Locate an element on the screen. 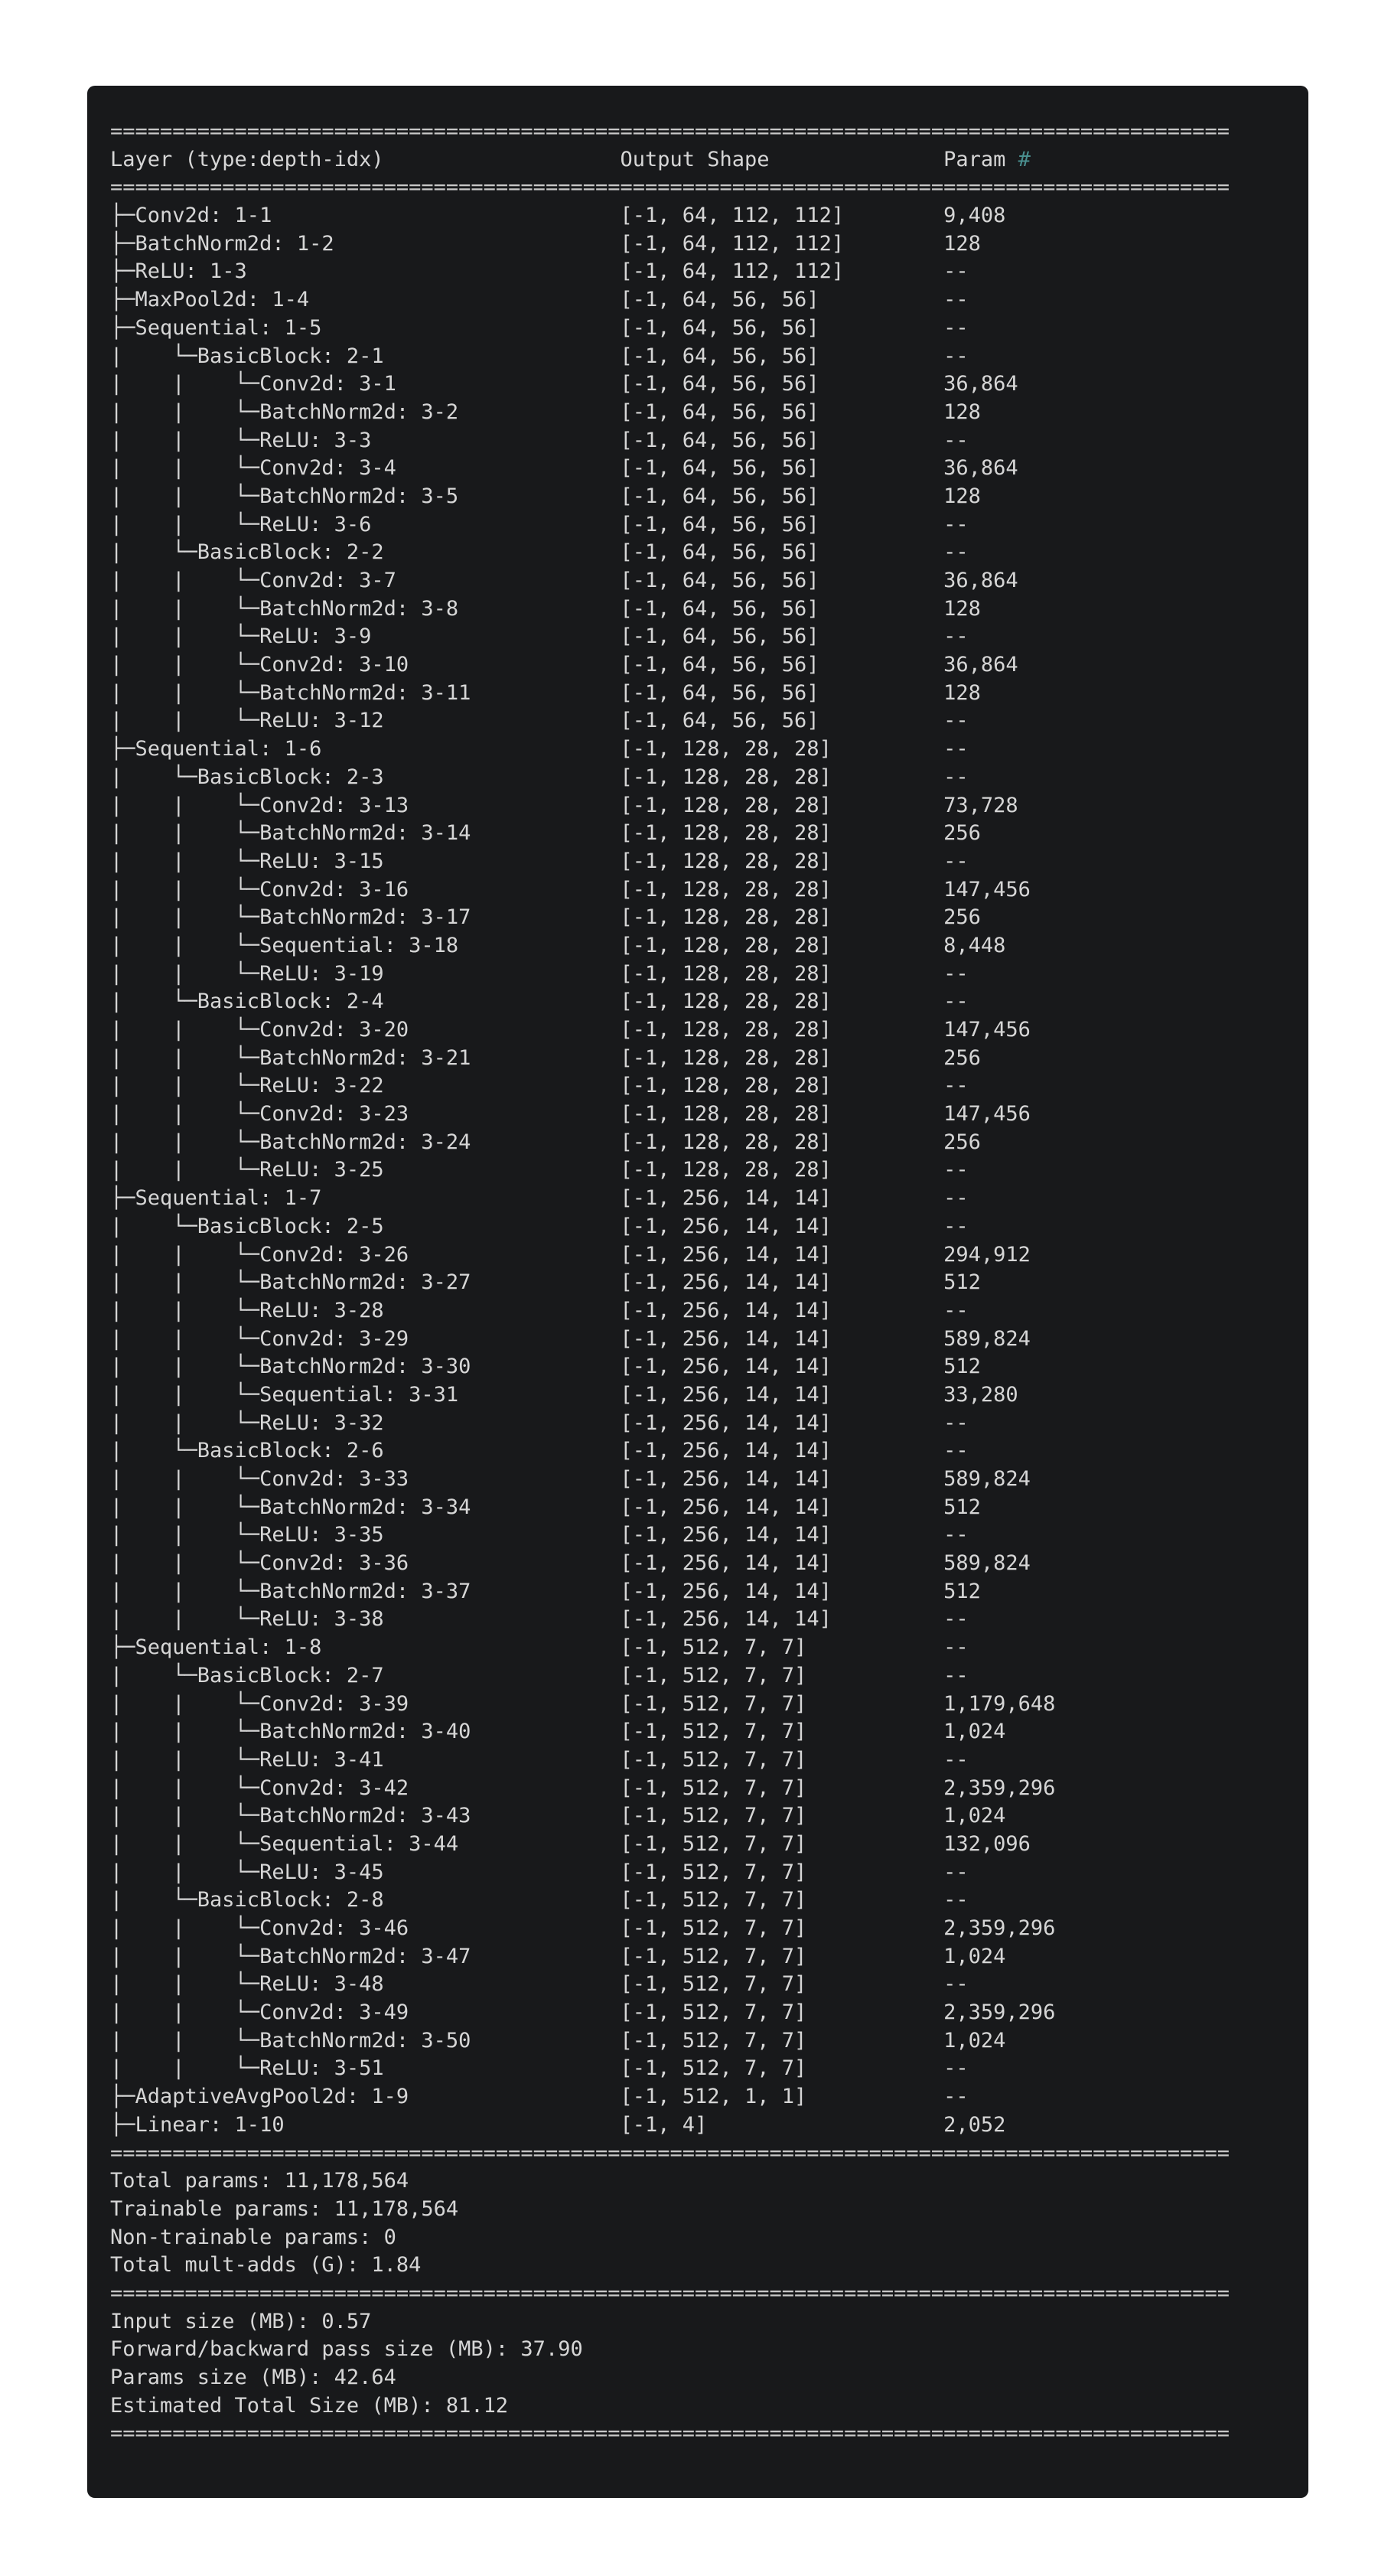  layer-name: | | └─BatchNorm2d: 3-30 is located at coordinates (365, 1367).